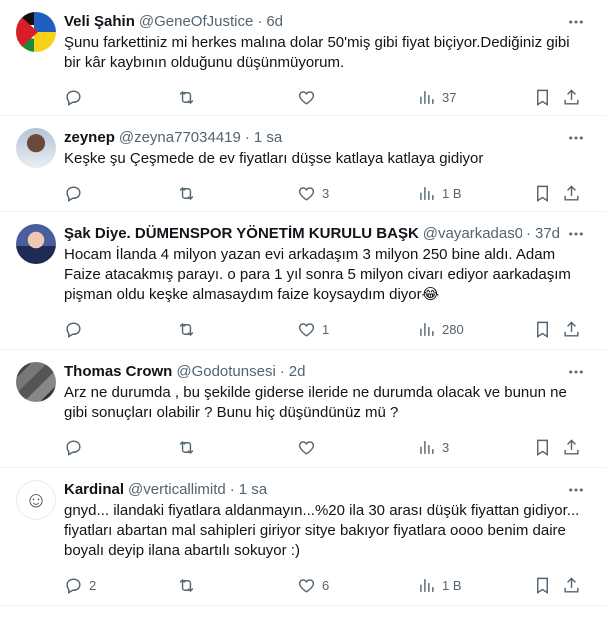 Image resolution: width=606 pixels, height=618 pixels. I want to click on wojak-avatar-icon: ☺, so click(36, 499).